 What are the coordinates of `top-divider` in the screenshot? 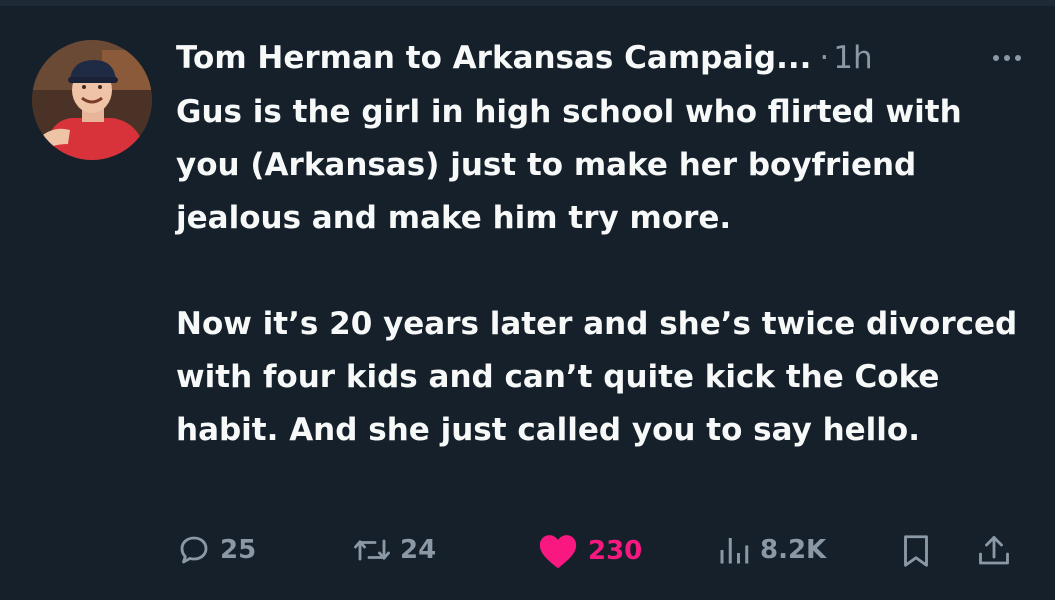 It's located at (527, 3).